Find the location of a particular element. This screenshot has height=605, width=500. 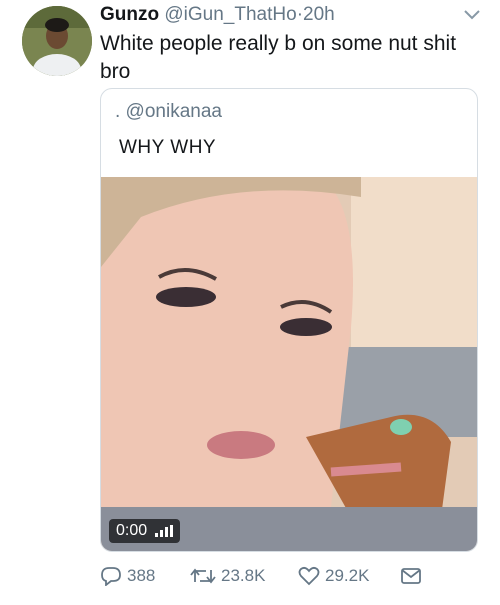

chevron-down-icon is located at coordinates (472, 15).